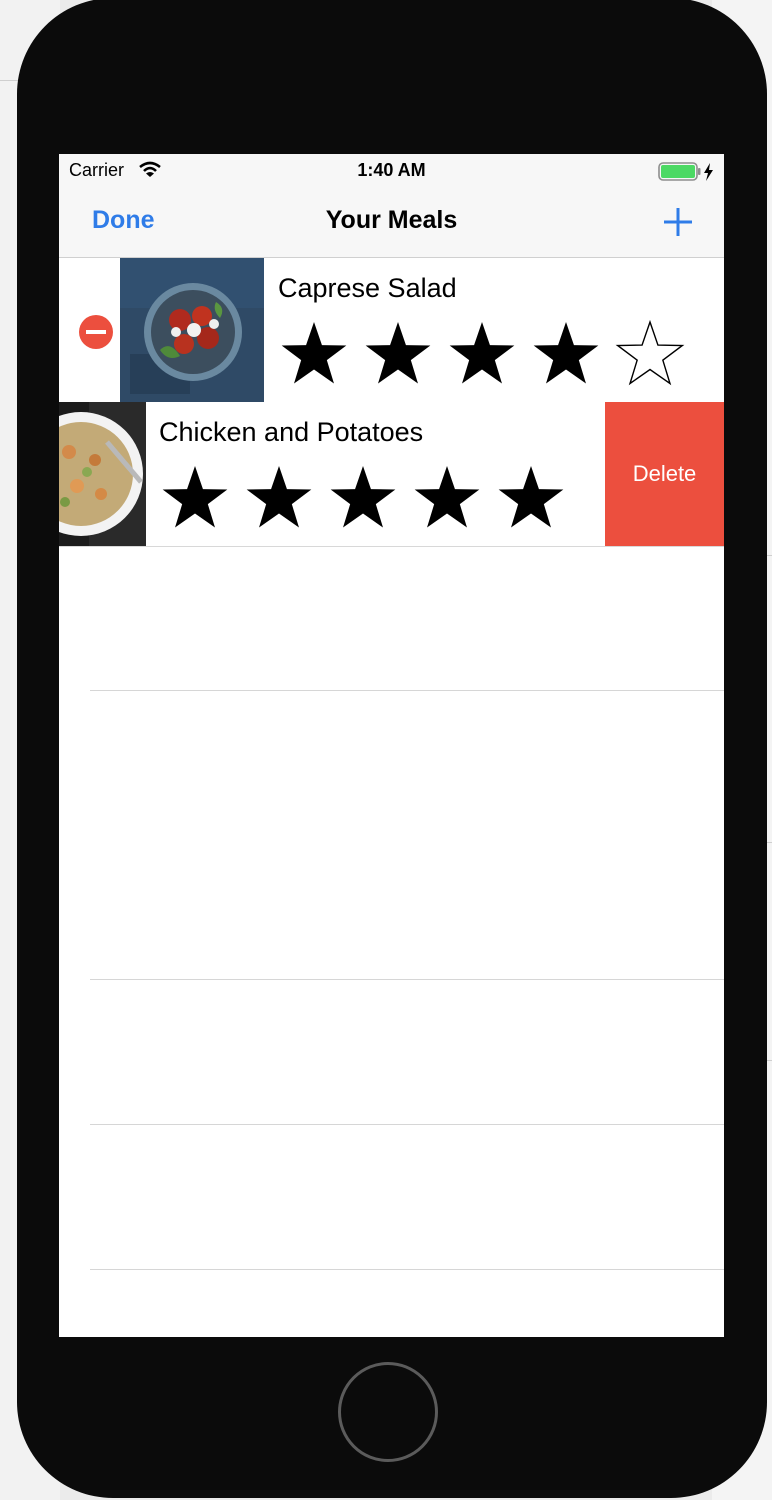  I want to click on meal-name: Caprese Salad, so click(367, 288).